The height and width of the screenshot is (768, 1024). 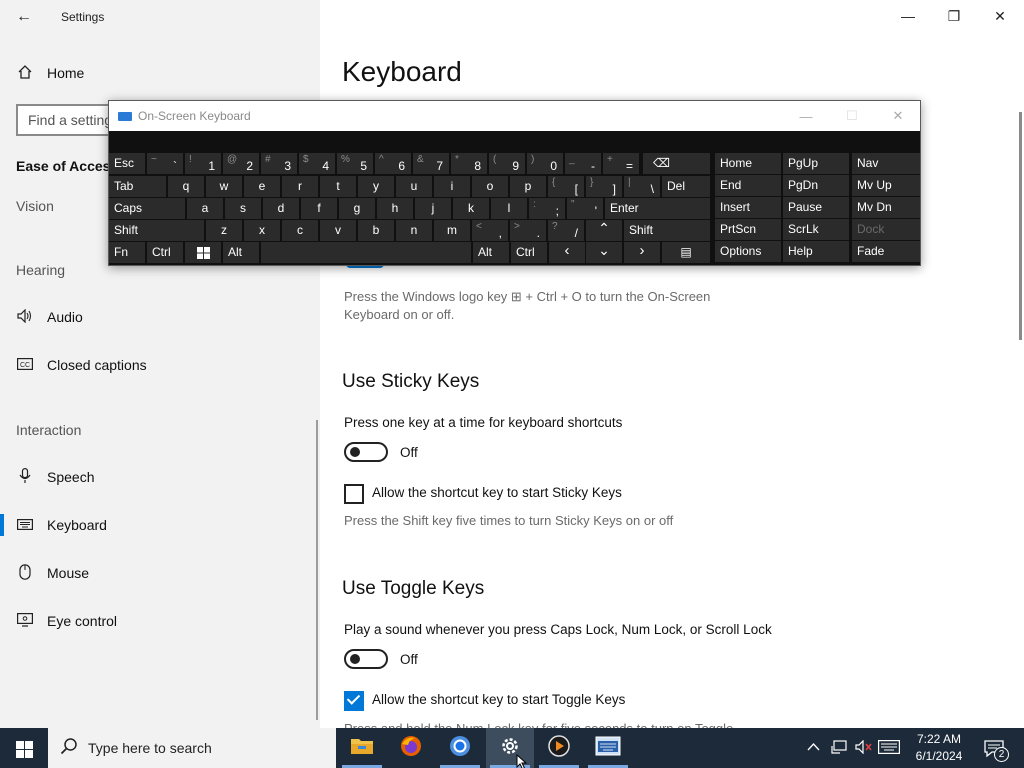 I want to click on key-letter: l, so click(x=509, y=208).